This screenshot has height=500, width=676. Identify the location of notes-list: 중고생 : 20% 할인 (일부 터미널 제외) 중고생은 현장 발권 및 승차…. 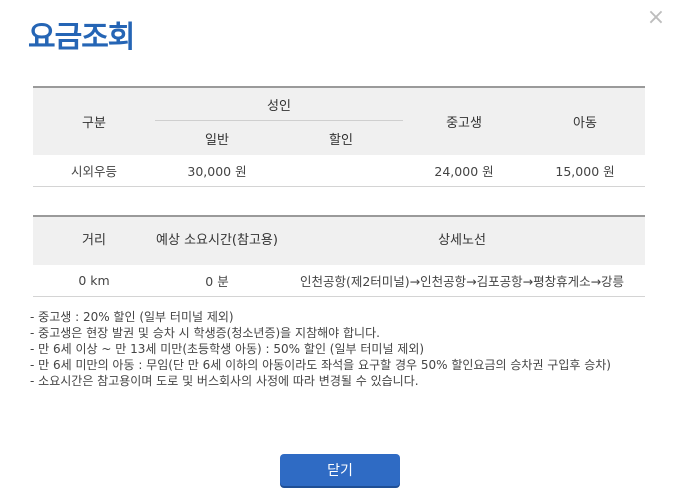
(340, 349).